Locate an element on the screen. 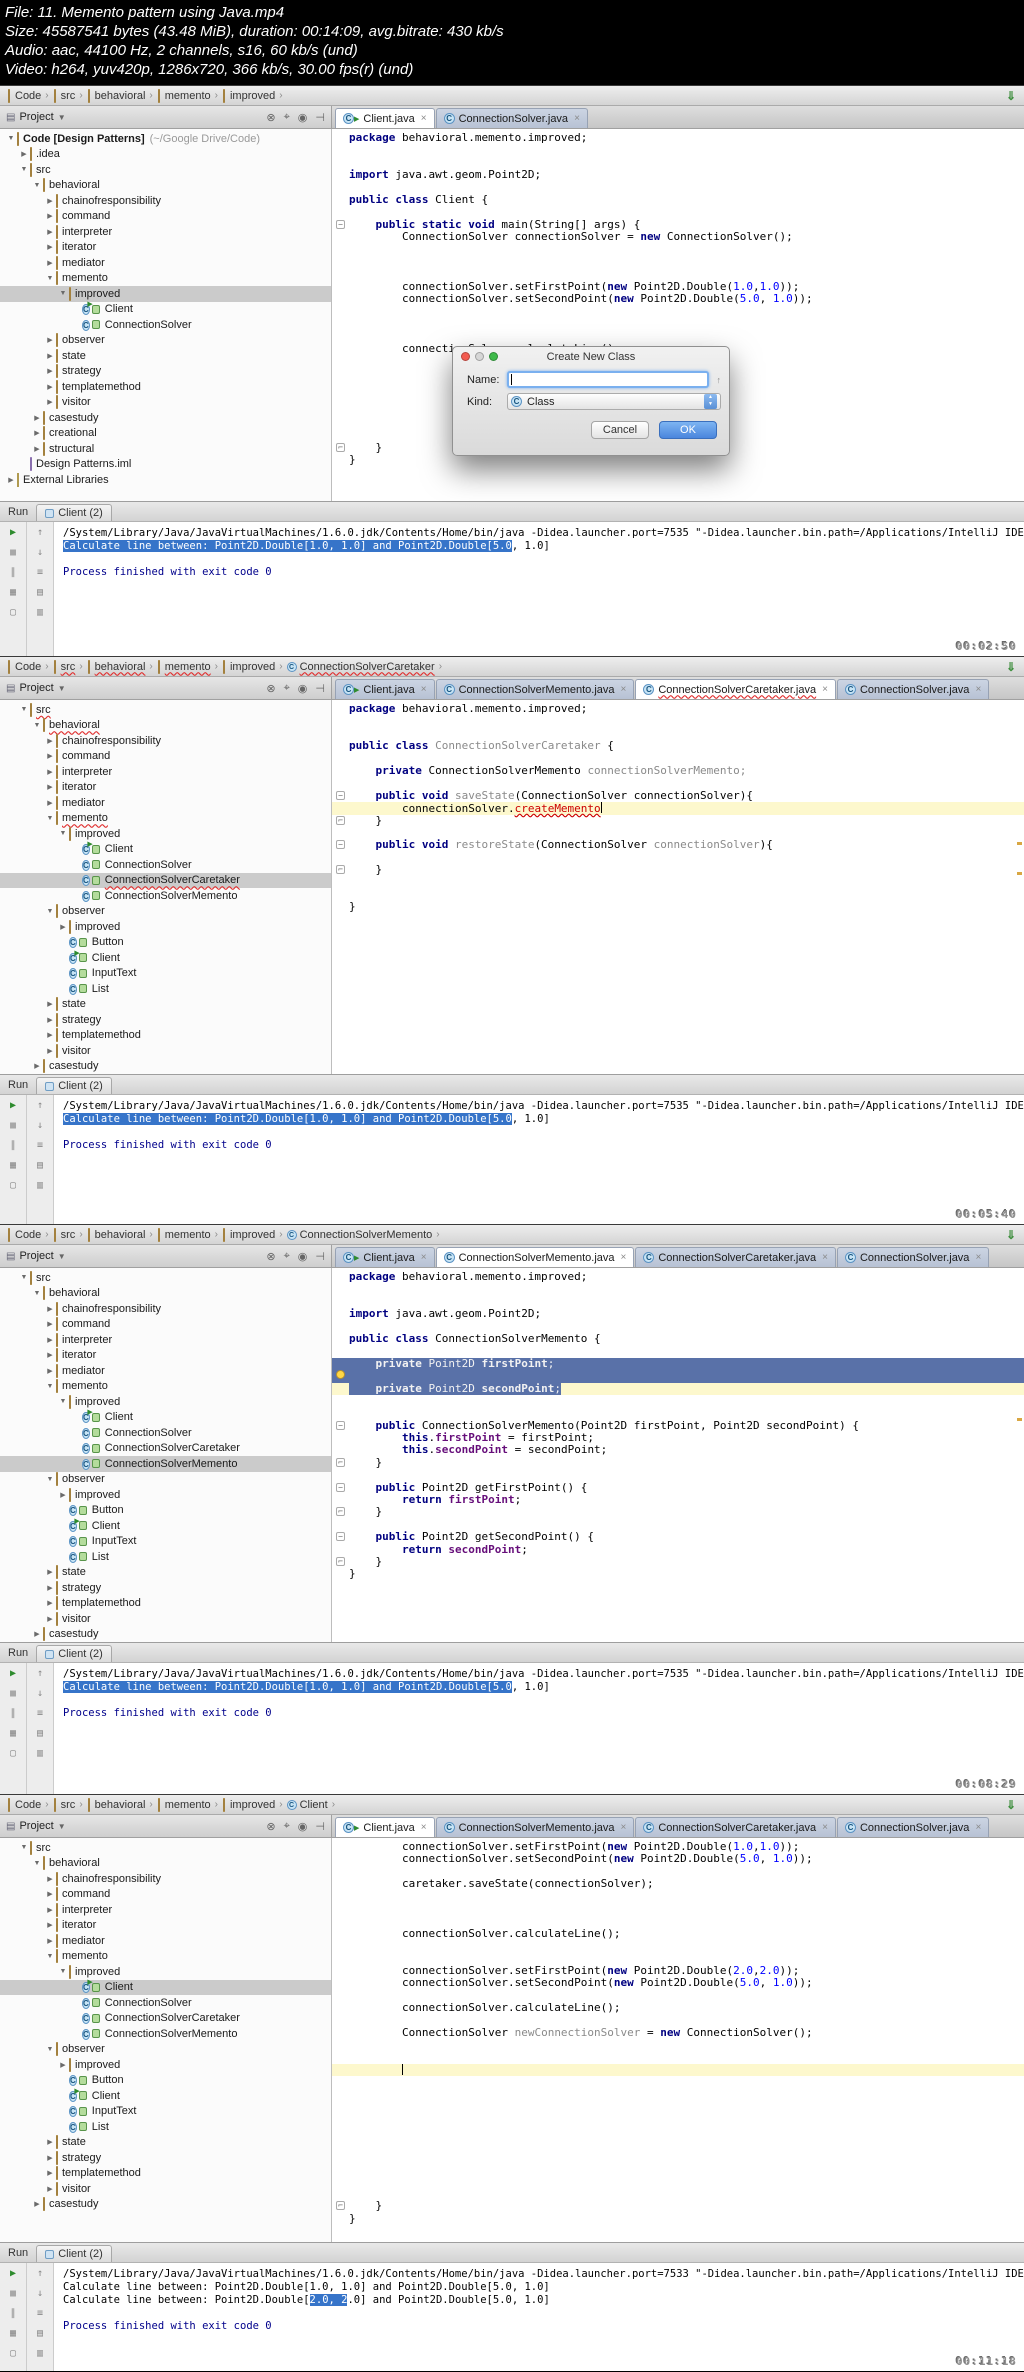 This screenshot has width=1024, height=2372. tree-item: ▶ improved is located at coordinates (165, 2065).